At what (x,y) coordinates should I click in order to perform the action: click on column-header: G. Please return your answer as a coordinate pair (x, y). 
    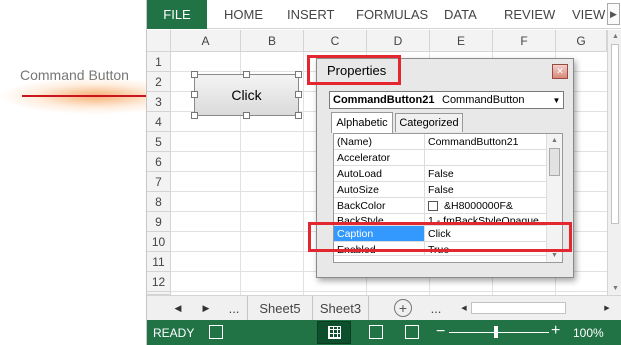
    Looking at the image, I should click on (581, 41).